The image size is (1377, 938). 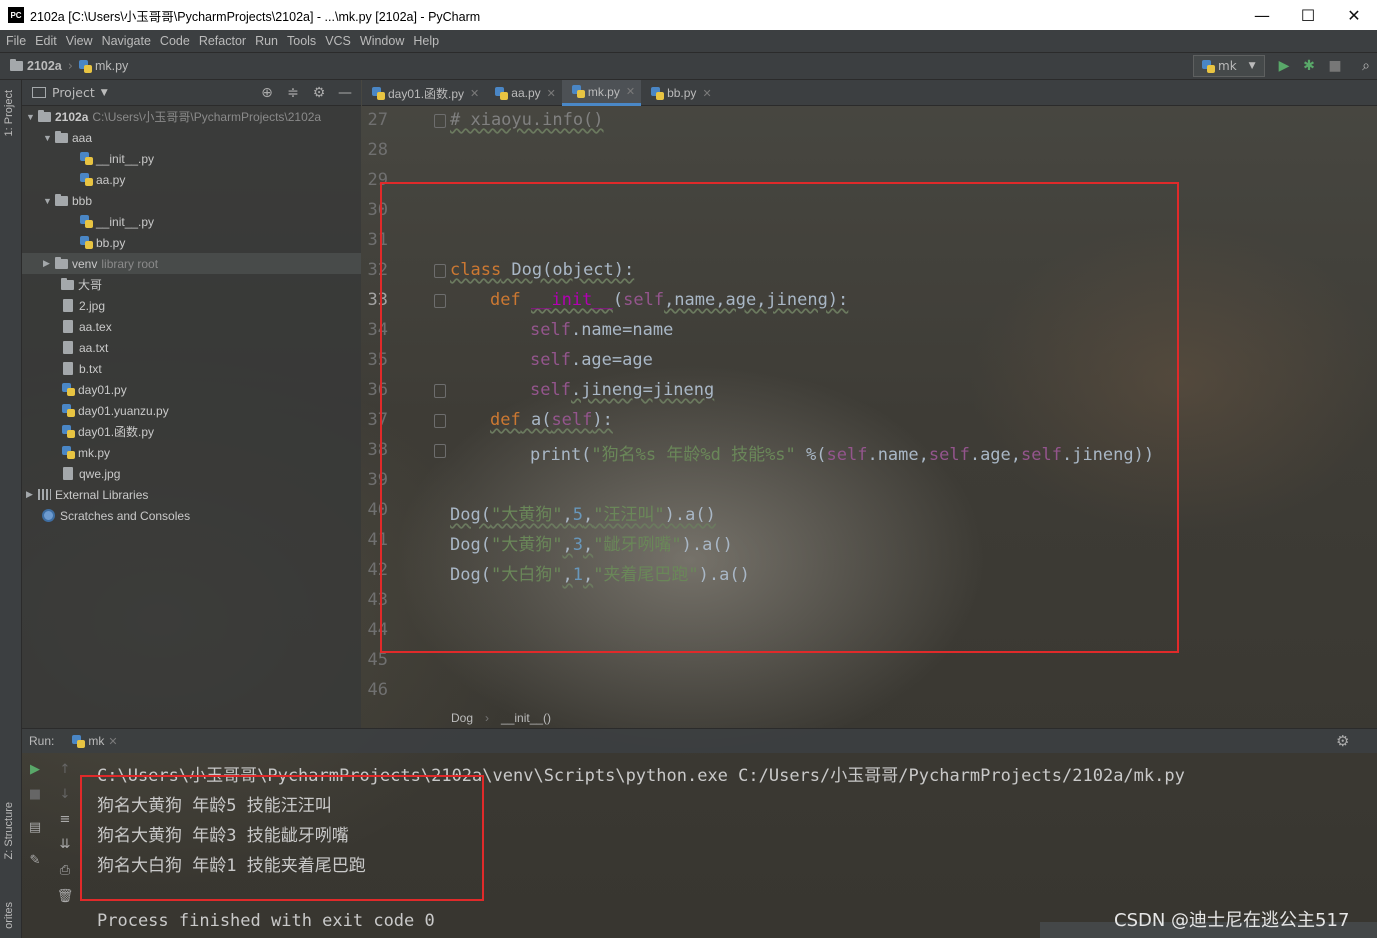 I want to click on tree-item-file: aa.tex, so click(x=191, y=326).